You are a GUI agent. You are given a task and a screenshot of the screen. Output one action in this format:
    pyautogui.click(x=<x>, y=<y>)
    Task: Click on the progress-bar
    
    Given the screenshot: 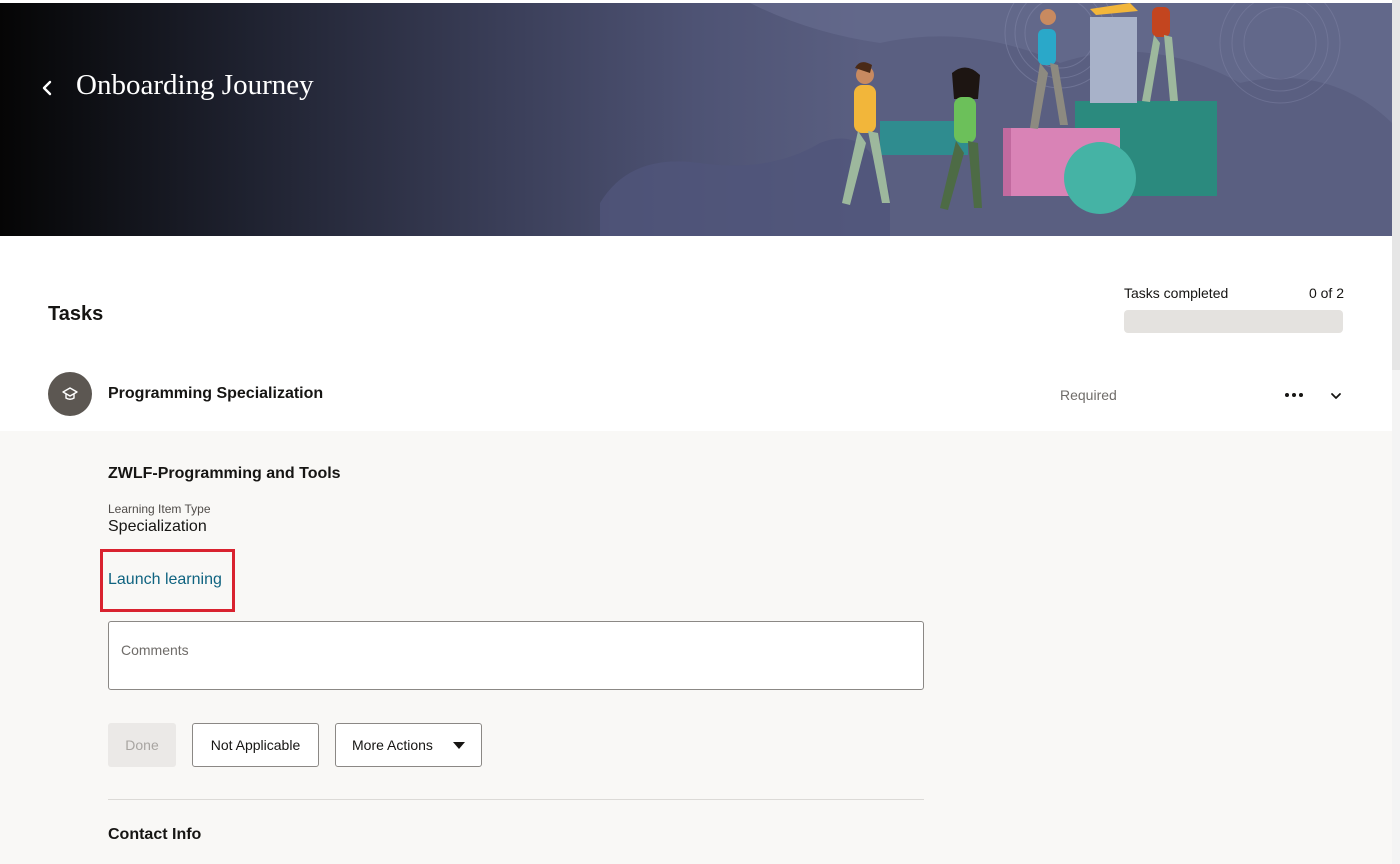 What is the action you would take?
    pyautogui.click(x=1233, y=321)
    